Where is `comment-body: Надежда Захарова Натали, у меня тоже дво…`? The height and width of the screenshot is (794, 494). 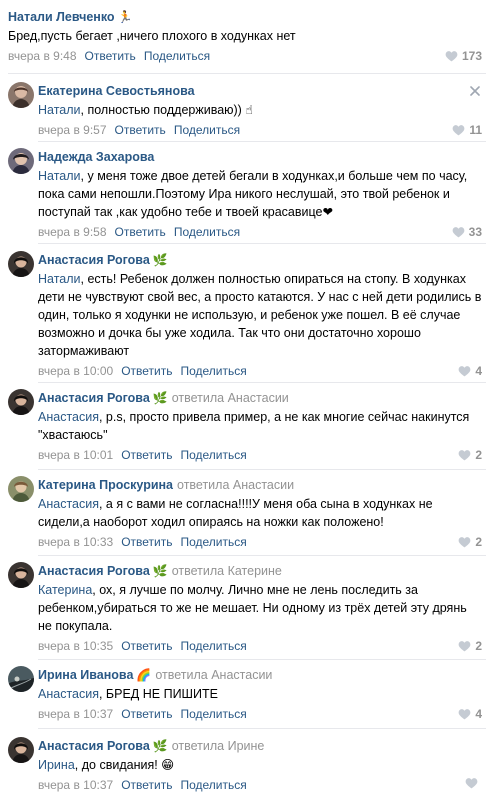 comment-body: Надежда Захарова Натали, у меня тоже дво… is located at coordinates (260, 194).